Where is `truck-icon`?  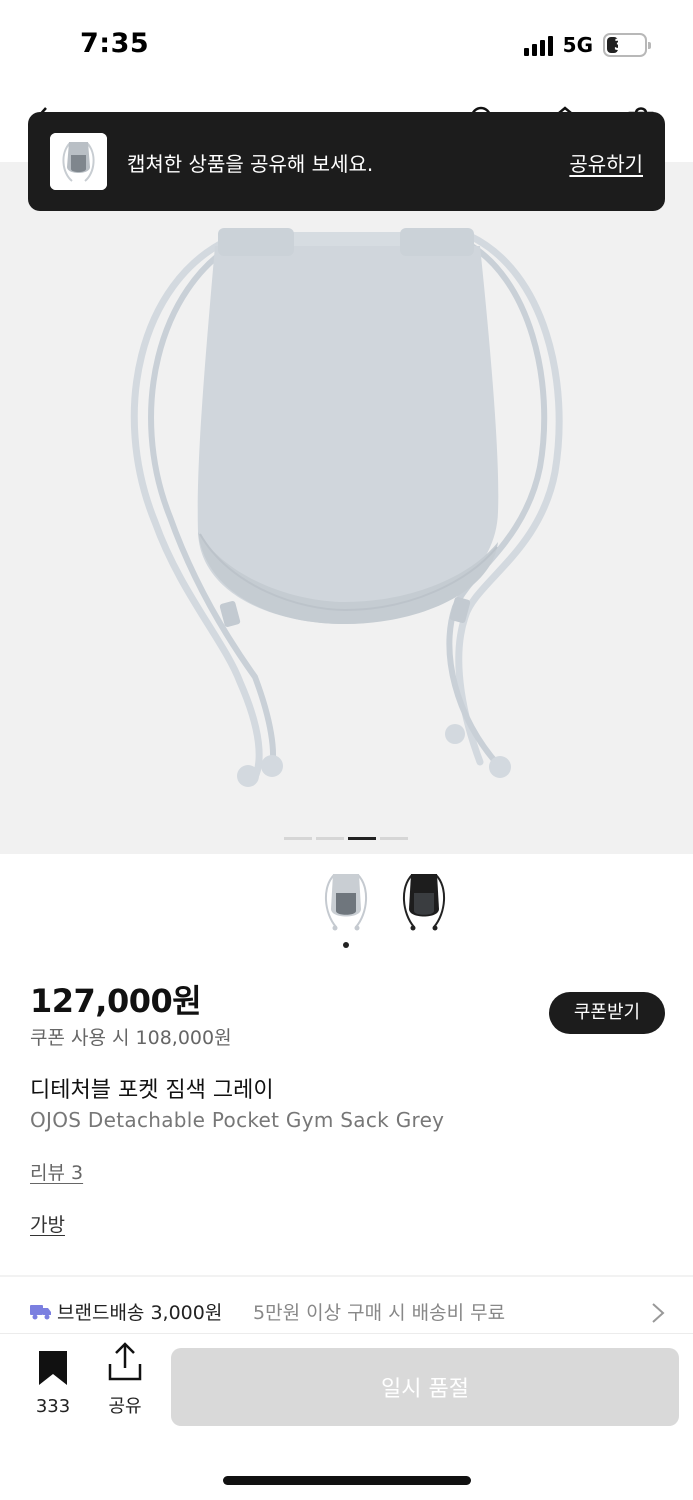
truck-icon is located at coordinates (40, 1312).